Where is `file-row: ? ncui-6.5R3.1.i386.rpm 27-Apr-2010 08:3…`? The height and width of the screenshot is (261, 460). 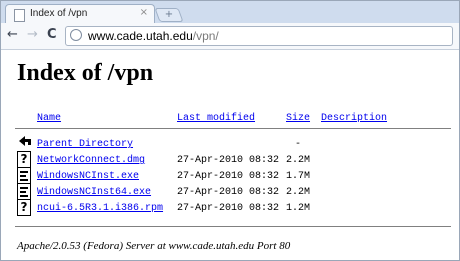 file-row: ? ncui-6.5R3.1.i386.rpm 27-Apr-2010 08:3… is located at coordinates (230, 208).